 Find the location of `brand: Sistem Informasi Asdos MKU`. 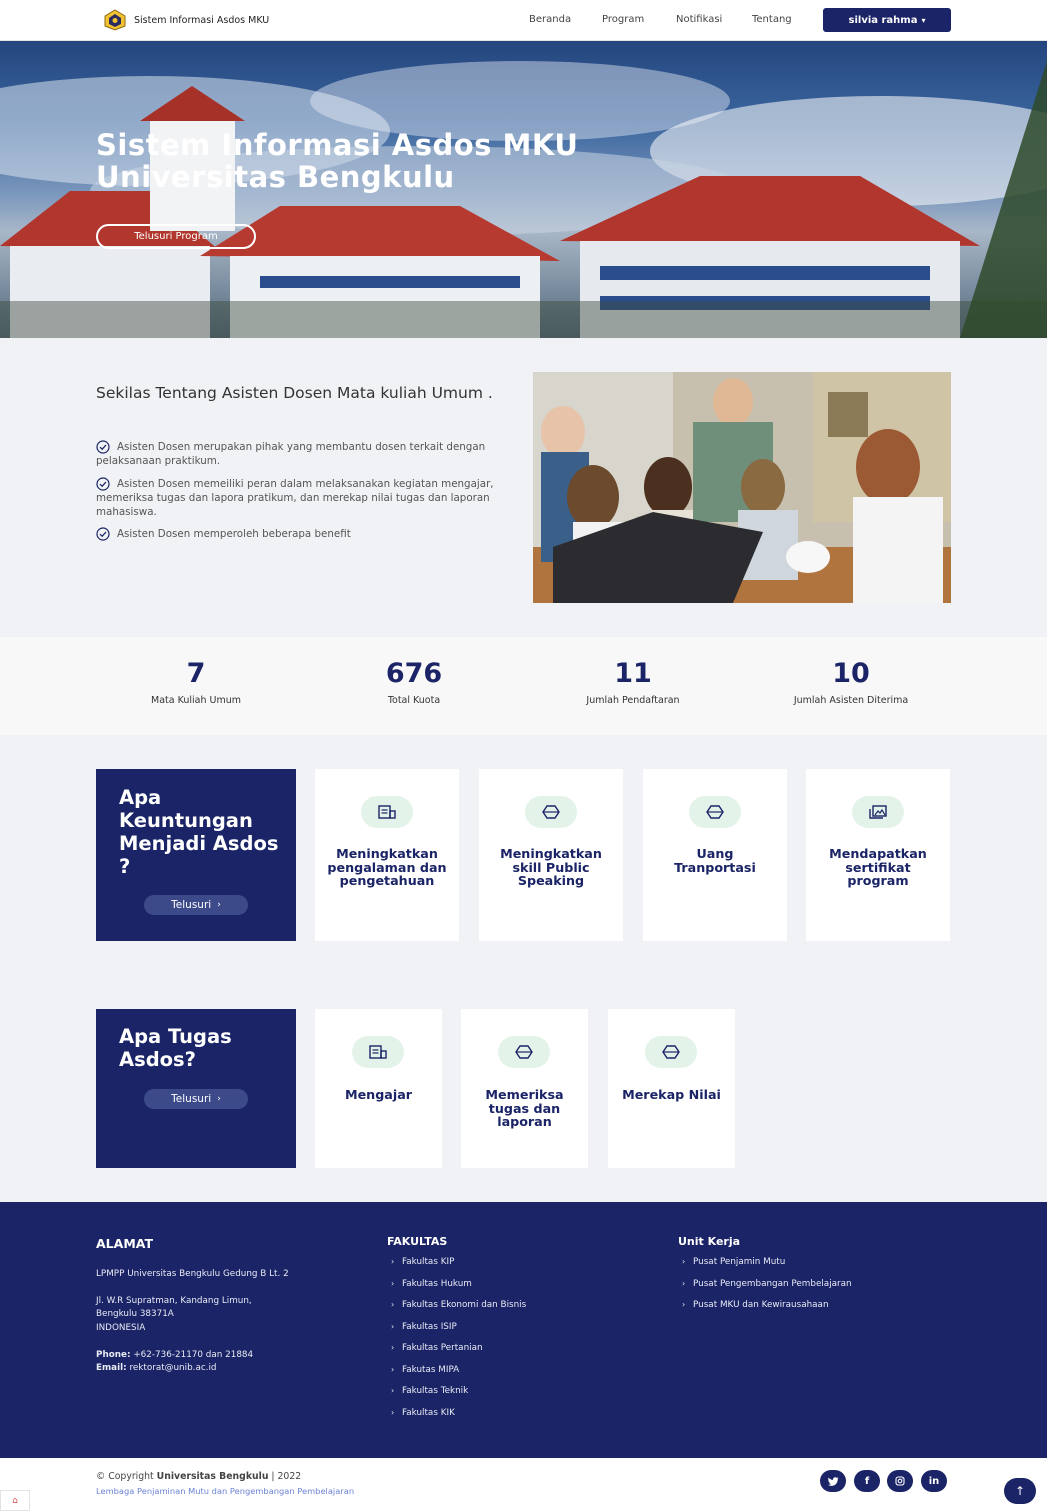

brand: Sistem Informasi Asdos MKU is located at coordinates (186, 20).